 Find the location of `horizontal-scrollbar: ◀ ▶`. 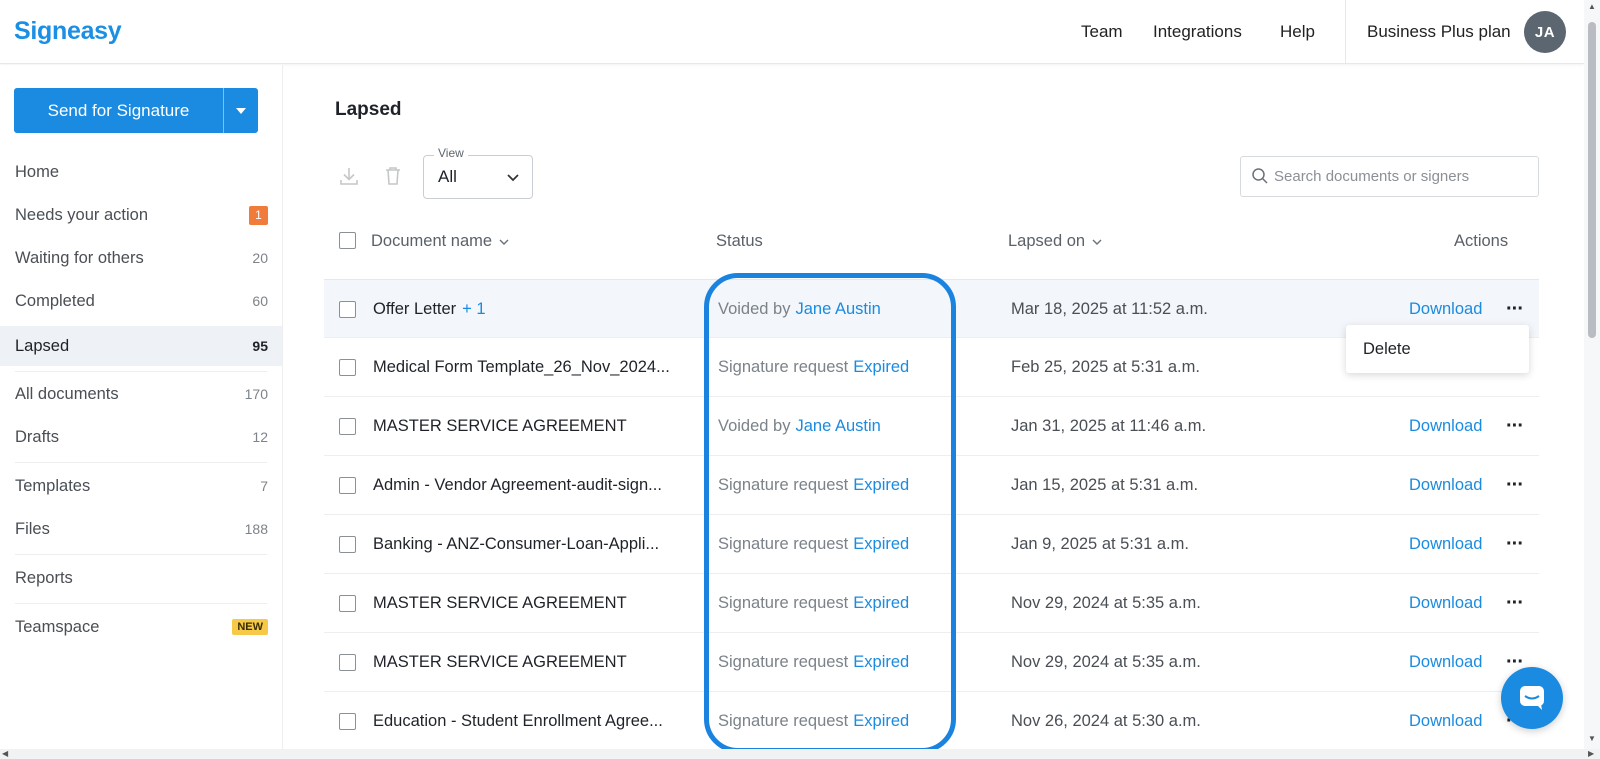

horizontal-scrollbar: ◀ ▶ is located at coordinates (800, 754).